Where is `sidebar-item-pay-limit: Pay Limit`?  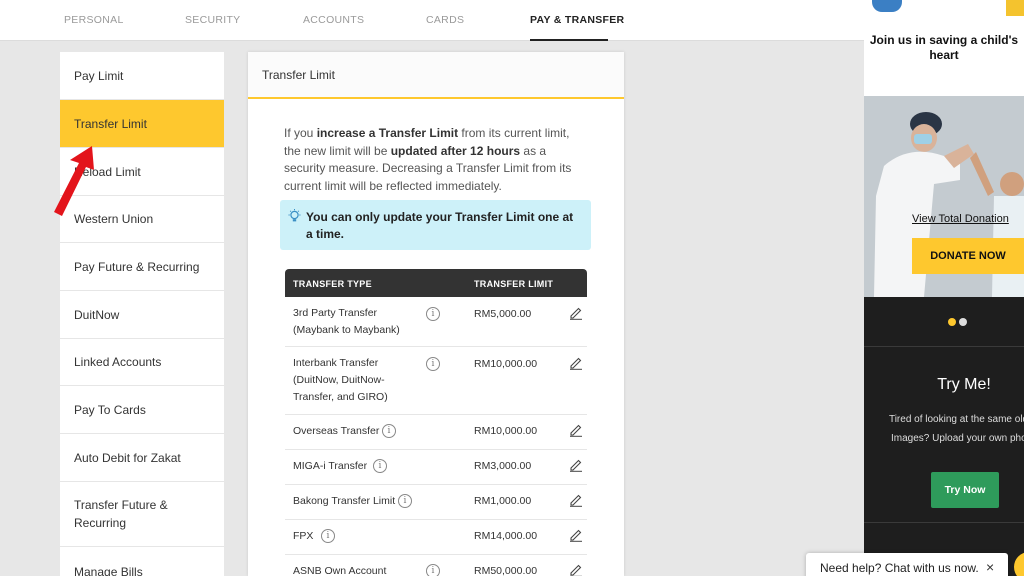 sidebar-item-pay-limit: Pay Limit is located at coordinates (142, 76).